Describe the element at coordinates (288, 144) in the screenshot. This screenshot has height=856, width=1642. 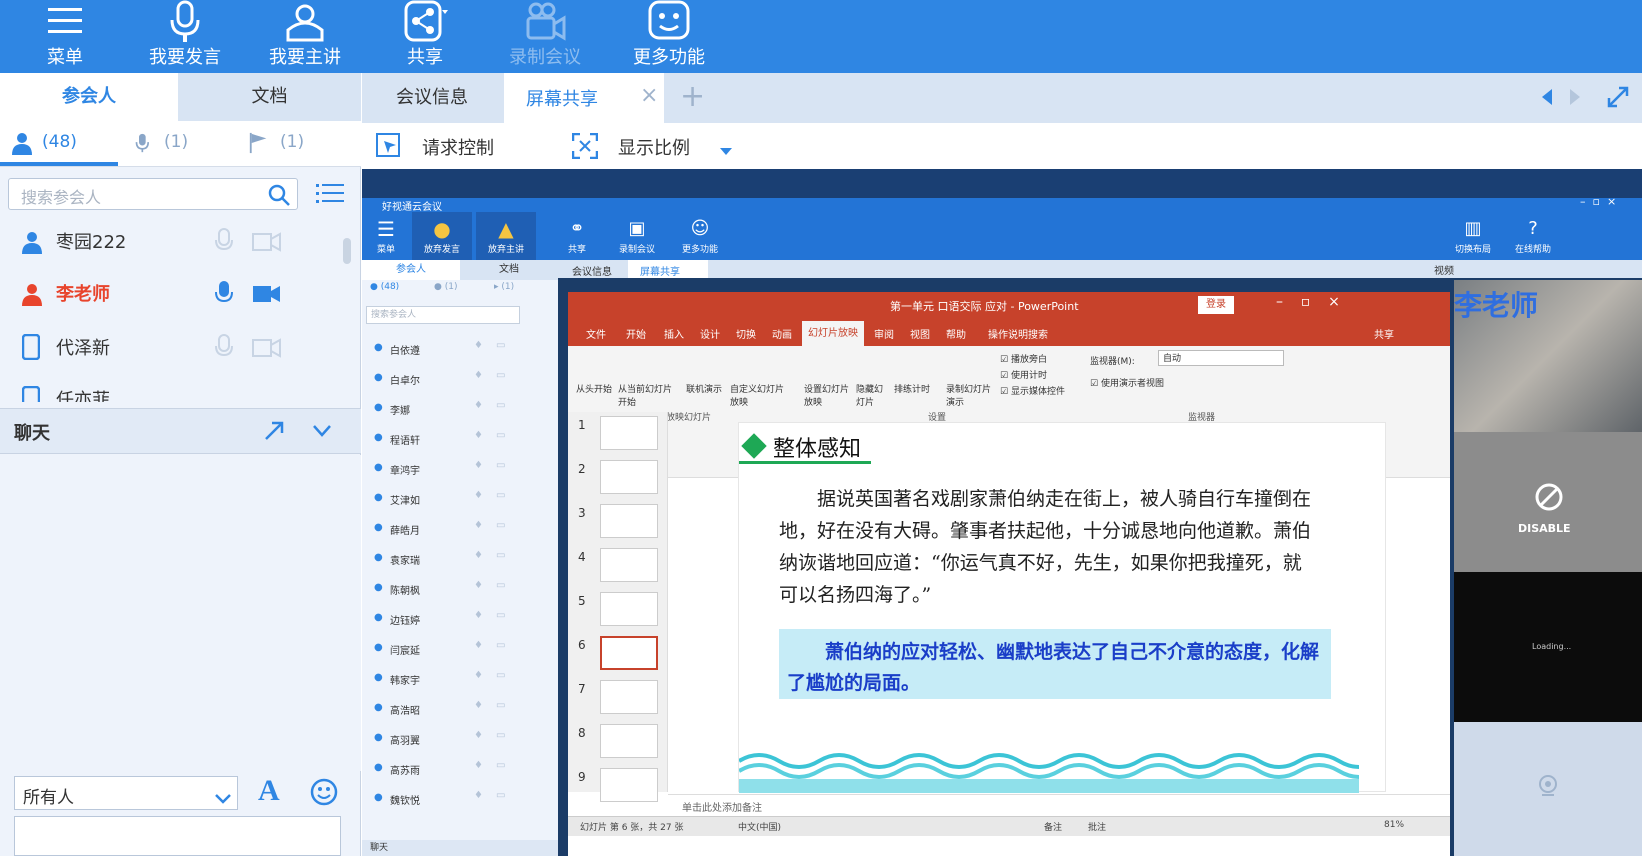
I see `filter-raised: (1)` at that location.